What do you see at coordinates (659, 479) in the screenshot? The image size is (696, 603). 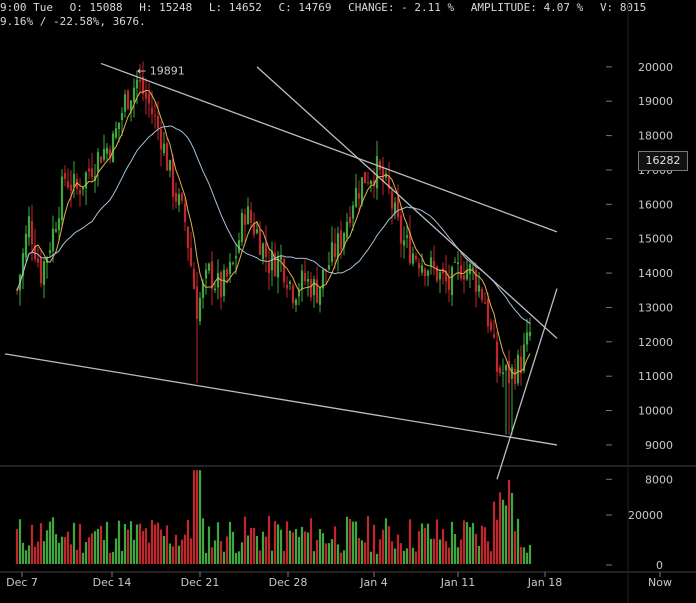 I see `y-tick-label: 8000` at bounding box center [659, 479].